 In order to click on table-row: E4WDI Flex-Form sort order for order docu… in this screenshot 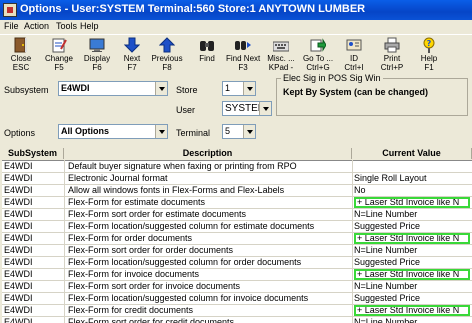, I will do `click(237, 251)`.